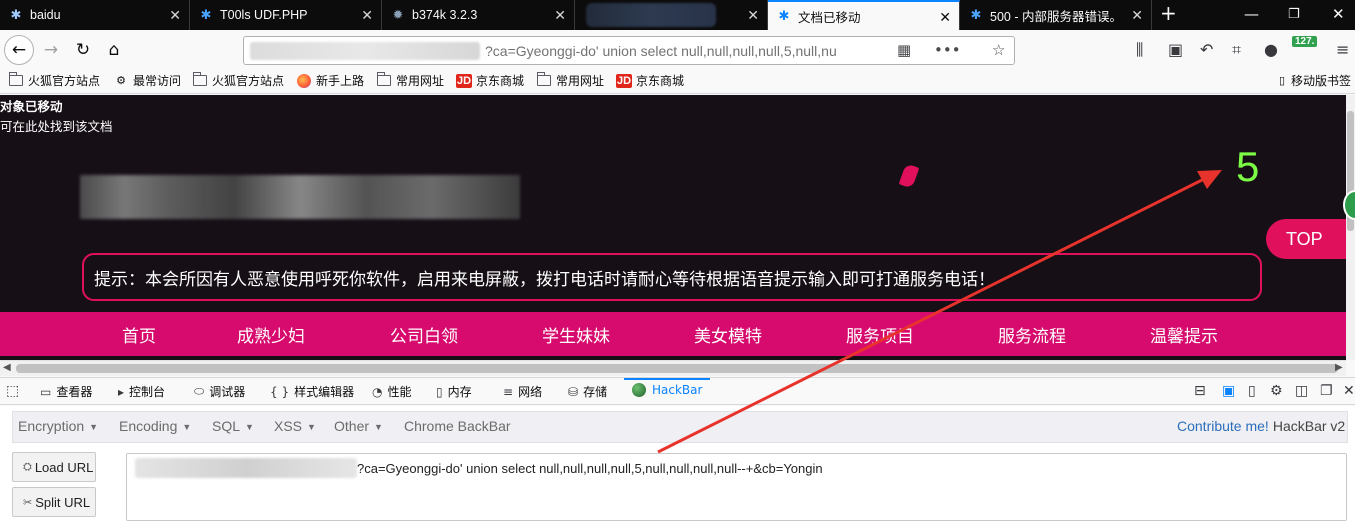 The width and height of the screenshot is (1355, 522). Describe the element at coordinates (1314, 80) in the screenshot. I see `mobile-bookmarks: ▯ 移动版书签` at that location.